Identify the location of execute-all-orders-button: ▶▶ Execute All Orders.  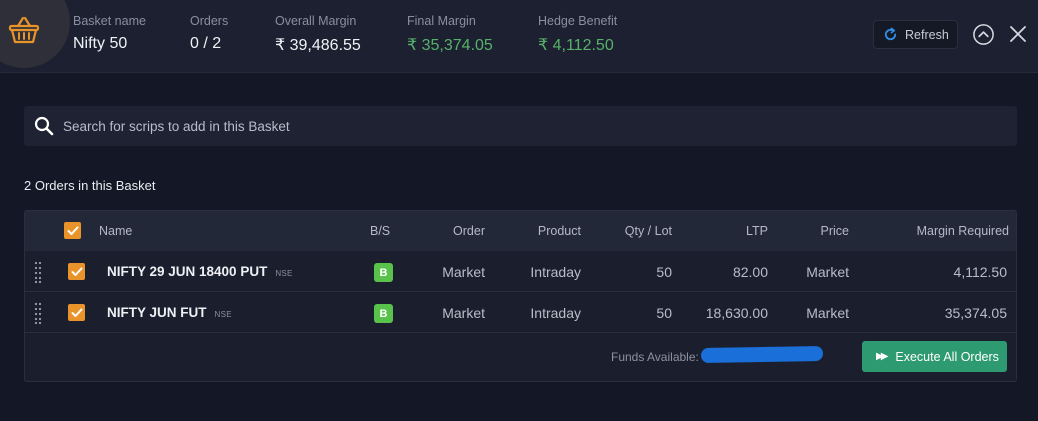
(934, 356).